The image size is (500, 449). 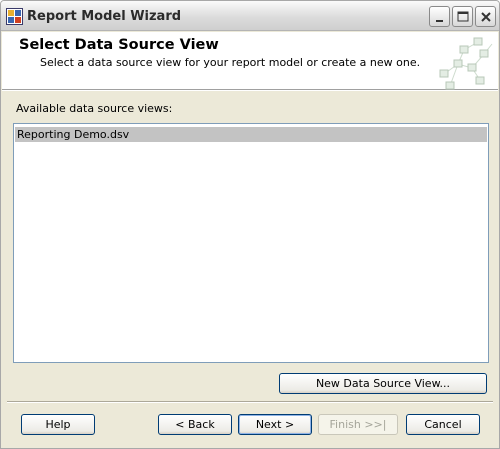 I want to click on list-label: Available data source views:, so click(x=94, y=108).